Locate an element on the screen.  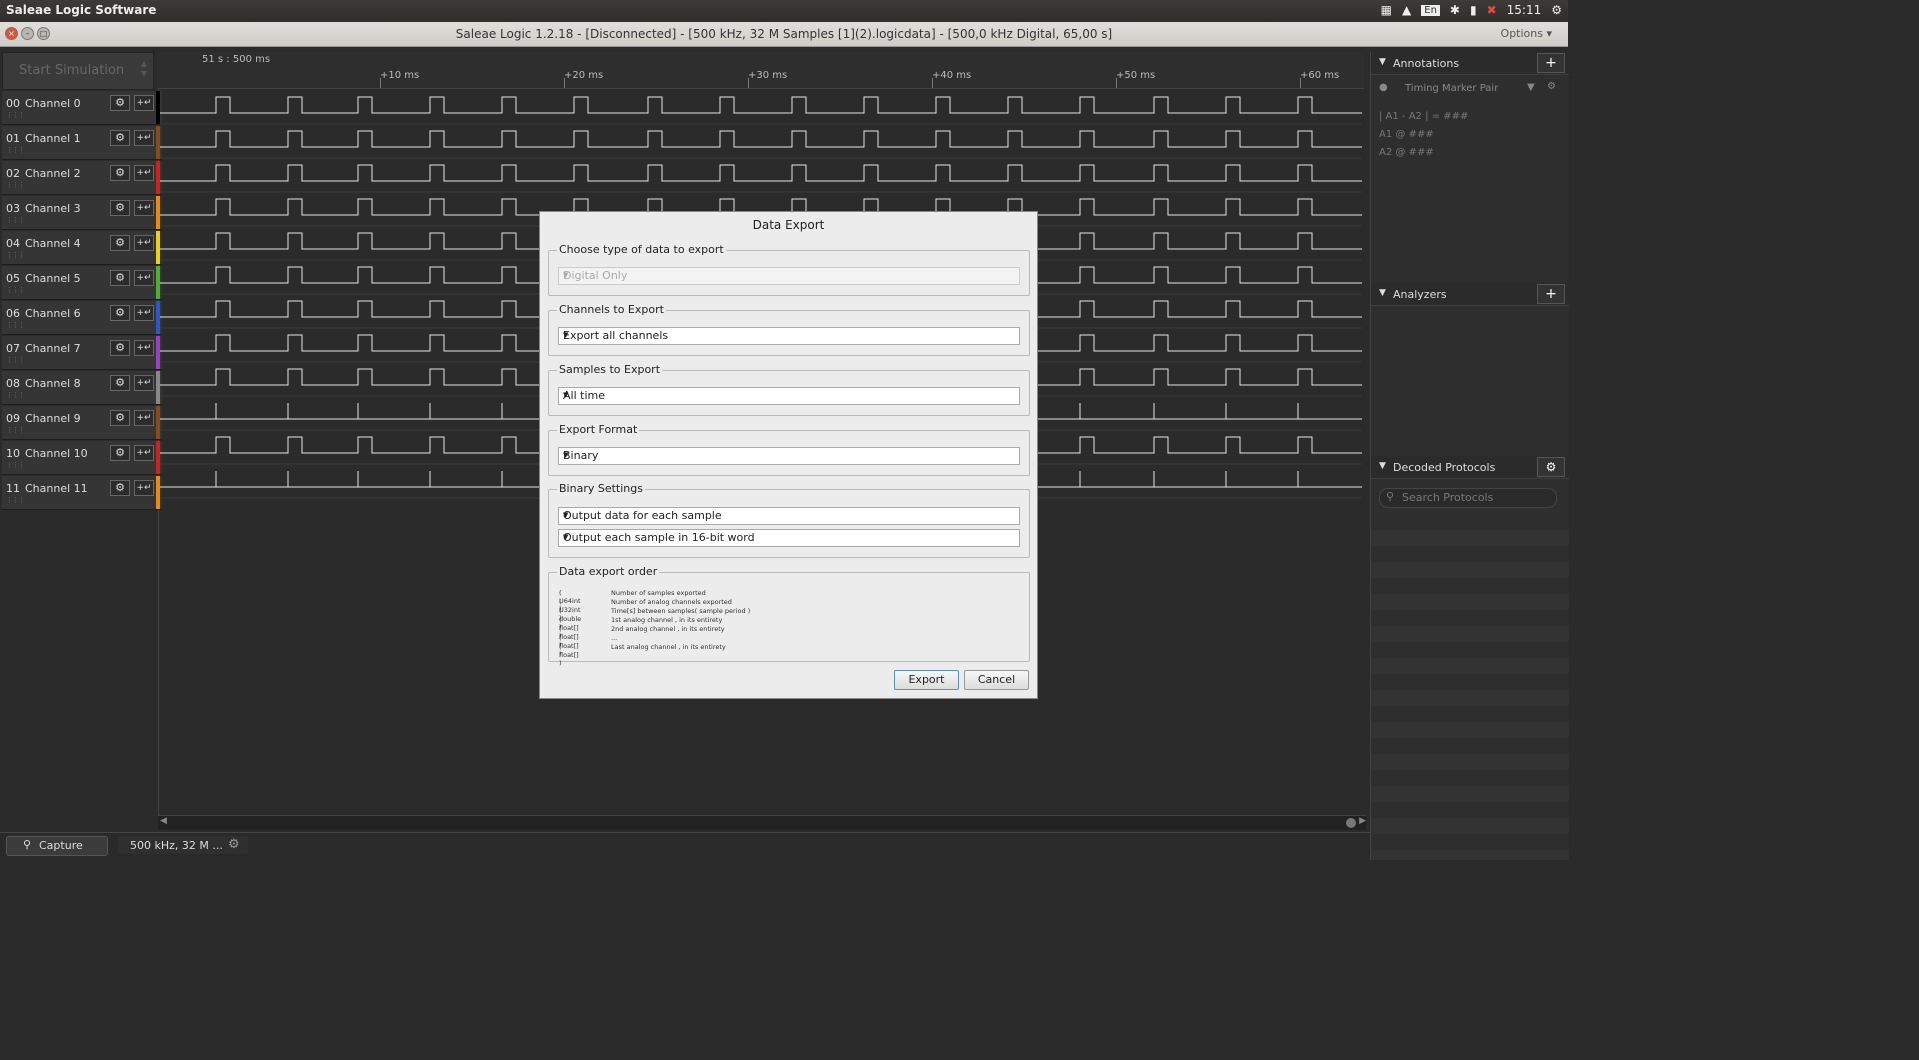
channel-row: 02 ⋮⋮⋮ Channel 2 ⚙ +↵ is located at coordinates (82, 178).